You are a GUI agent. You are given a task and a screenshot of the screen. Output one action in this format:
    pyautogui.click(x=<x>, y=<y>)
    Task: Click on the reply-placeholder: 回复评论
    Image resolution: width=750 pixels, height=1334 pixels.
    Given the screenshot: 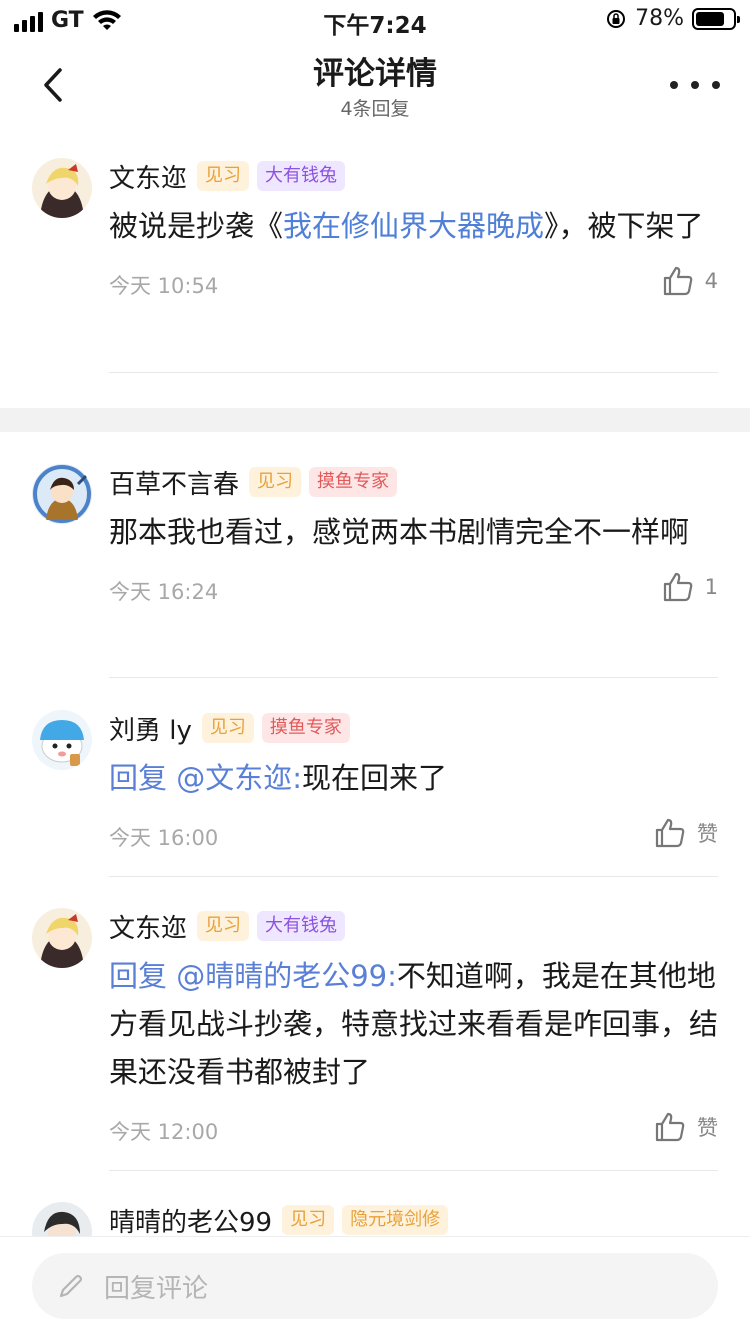 What is the action you would take?
    pyautogui.click(x=156, y=1288)
    